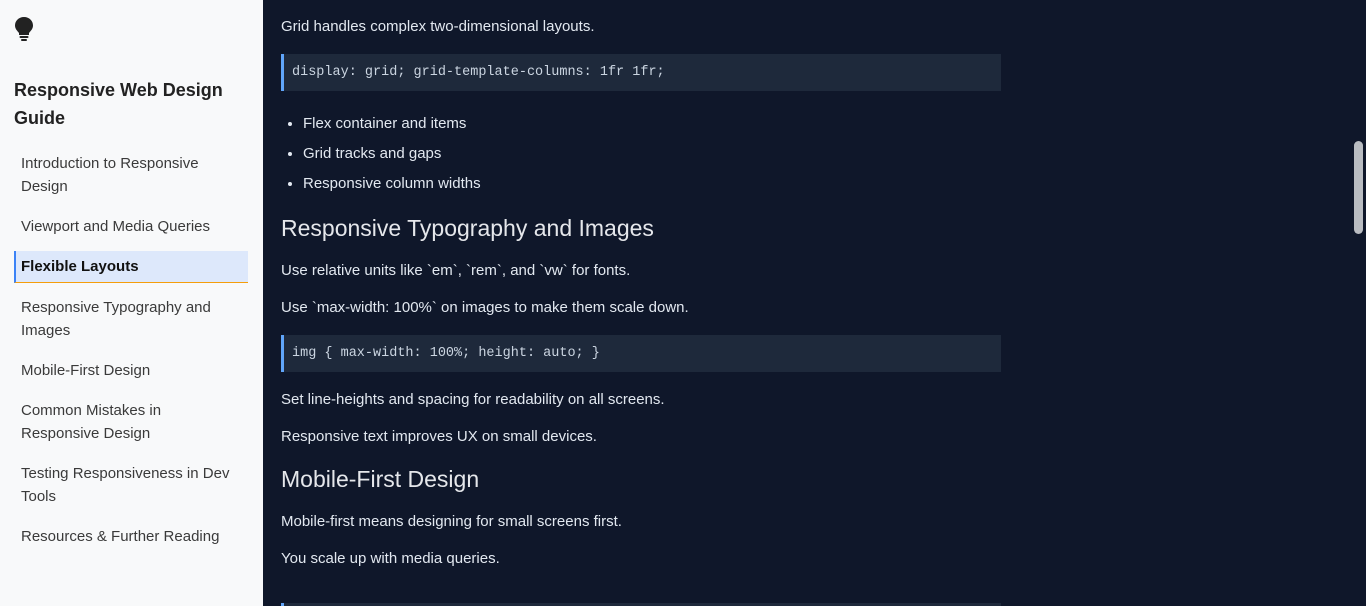 The width and height of the screenshot is (1366, 606). Describe the element at coordinates (131, 370) in the screenshot. I see `sidebar-item-mobile-first: Mobile-First Design` at that location.